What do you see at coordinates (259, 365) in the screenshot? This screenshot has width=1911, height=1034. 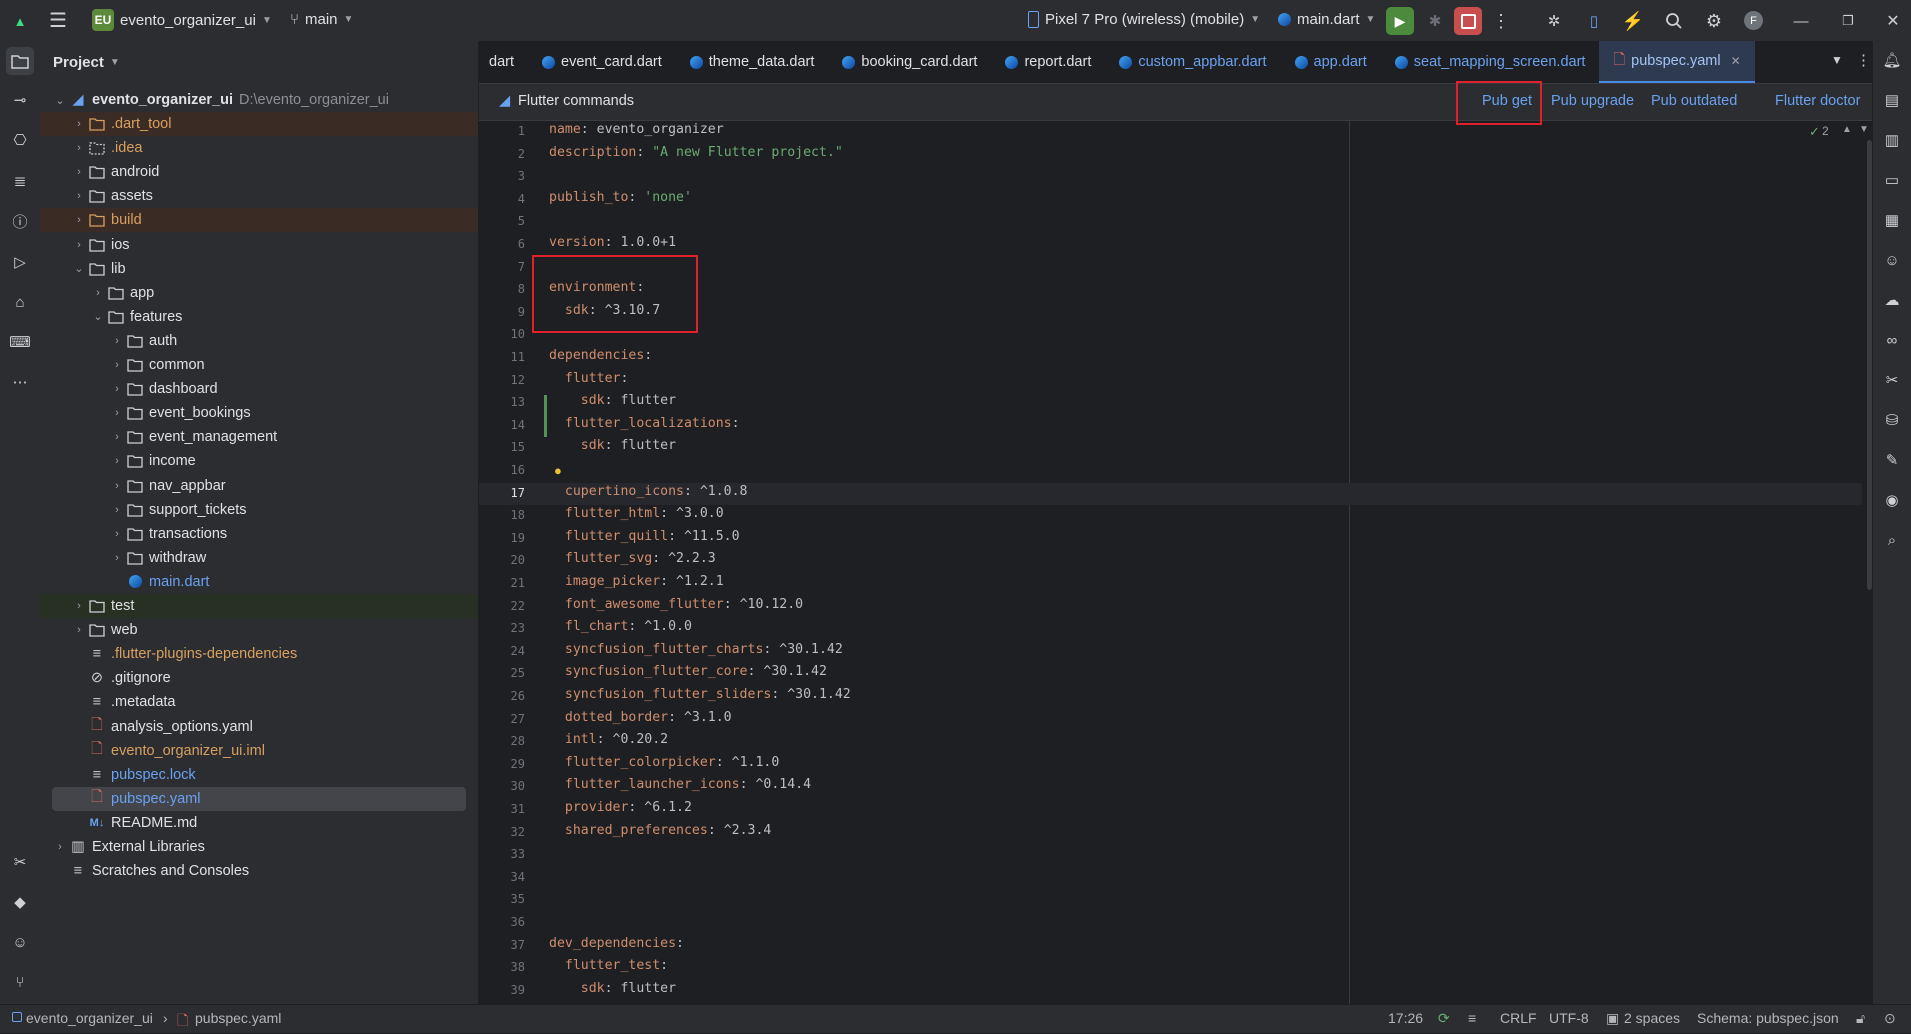 I see `tree-item-common: › common` at bounding box center [259, 365].